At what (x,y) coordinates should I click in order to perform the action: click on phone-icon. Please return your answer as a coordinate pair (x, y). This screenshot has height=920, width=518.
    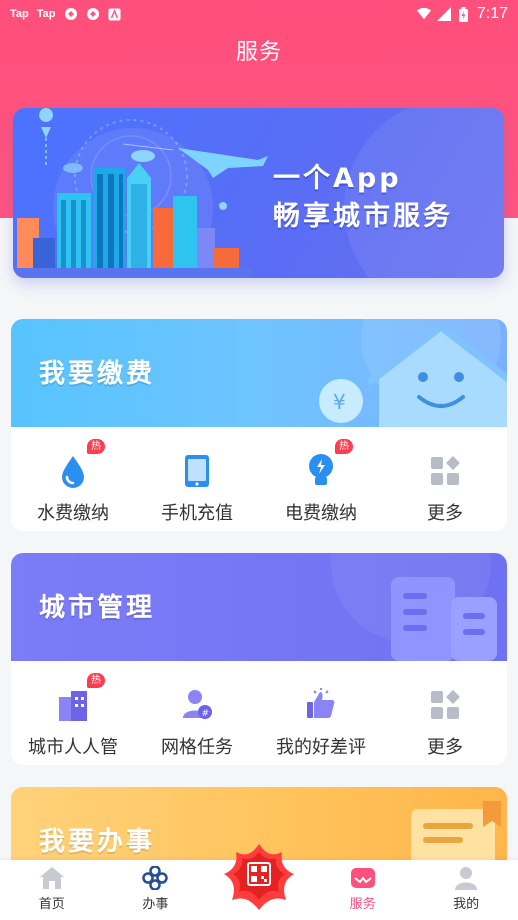
    Looking at the image, I should click on (197, 471).